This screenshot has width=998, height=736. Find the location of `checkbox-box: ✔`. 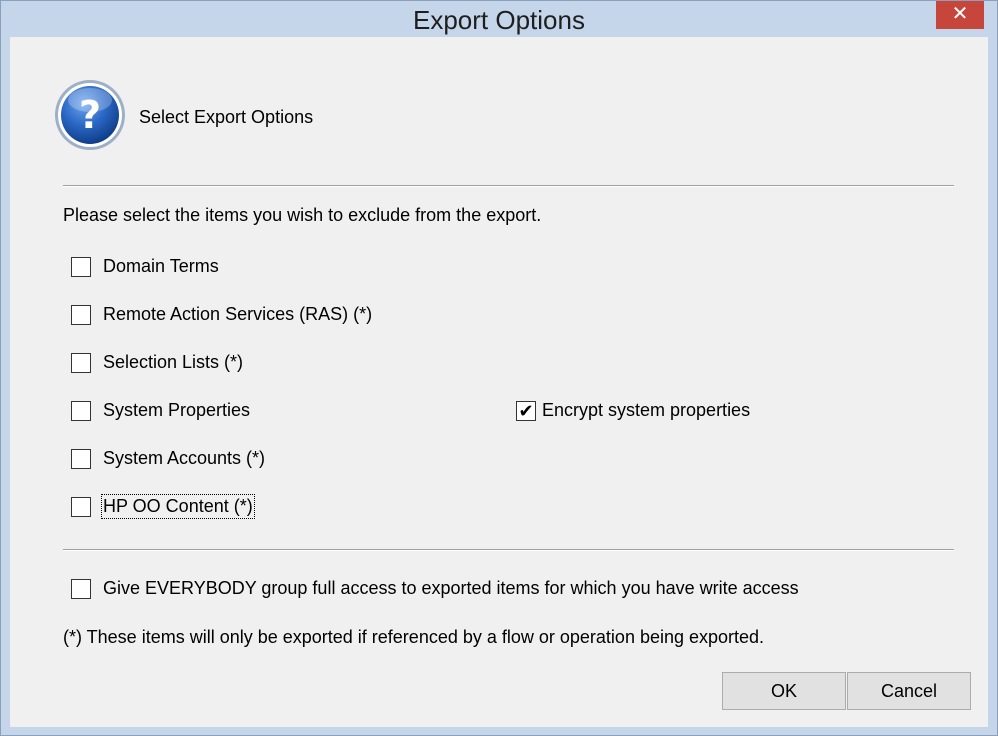

checkbox-box: ✔ is located at coordinates (526, 410).